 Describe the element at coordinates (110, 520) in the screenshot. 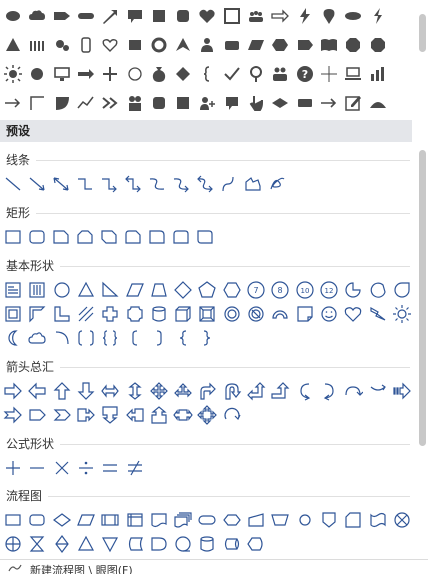

I see `shape-predefined-process` at that location.